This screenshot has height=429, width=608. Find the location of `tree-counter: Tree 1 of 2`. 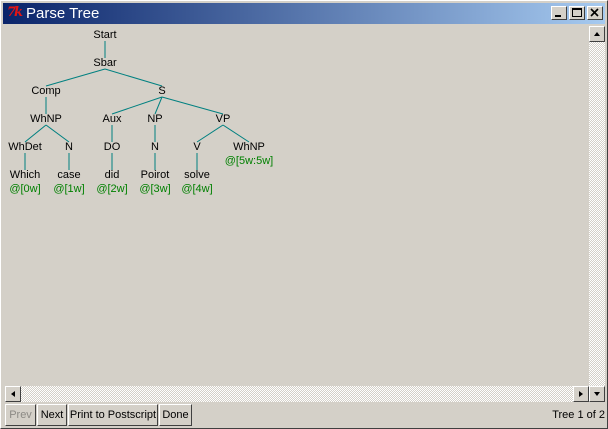

tree-counter: Tree 1 of 2 is located at coordinates (578, 415).